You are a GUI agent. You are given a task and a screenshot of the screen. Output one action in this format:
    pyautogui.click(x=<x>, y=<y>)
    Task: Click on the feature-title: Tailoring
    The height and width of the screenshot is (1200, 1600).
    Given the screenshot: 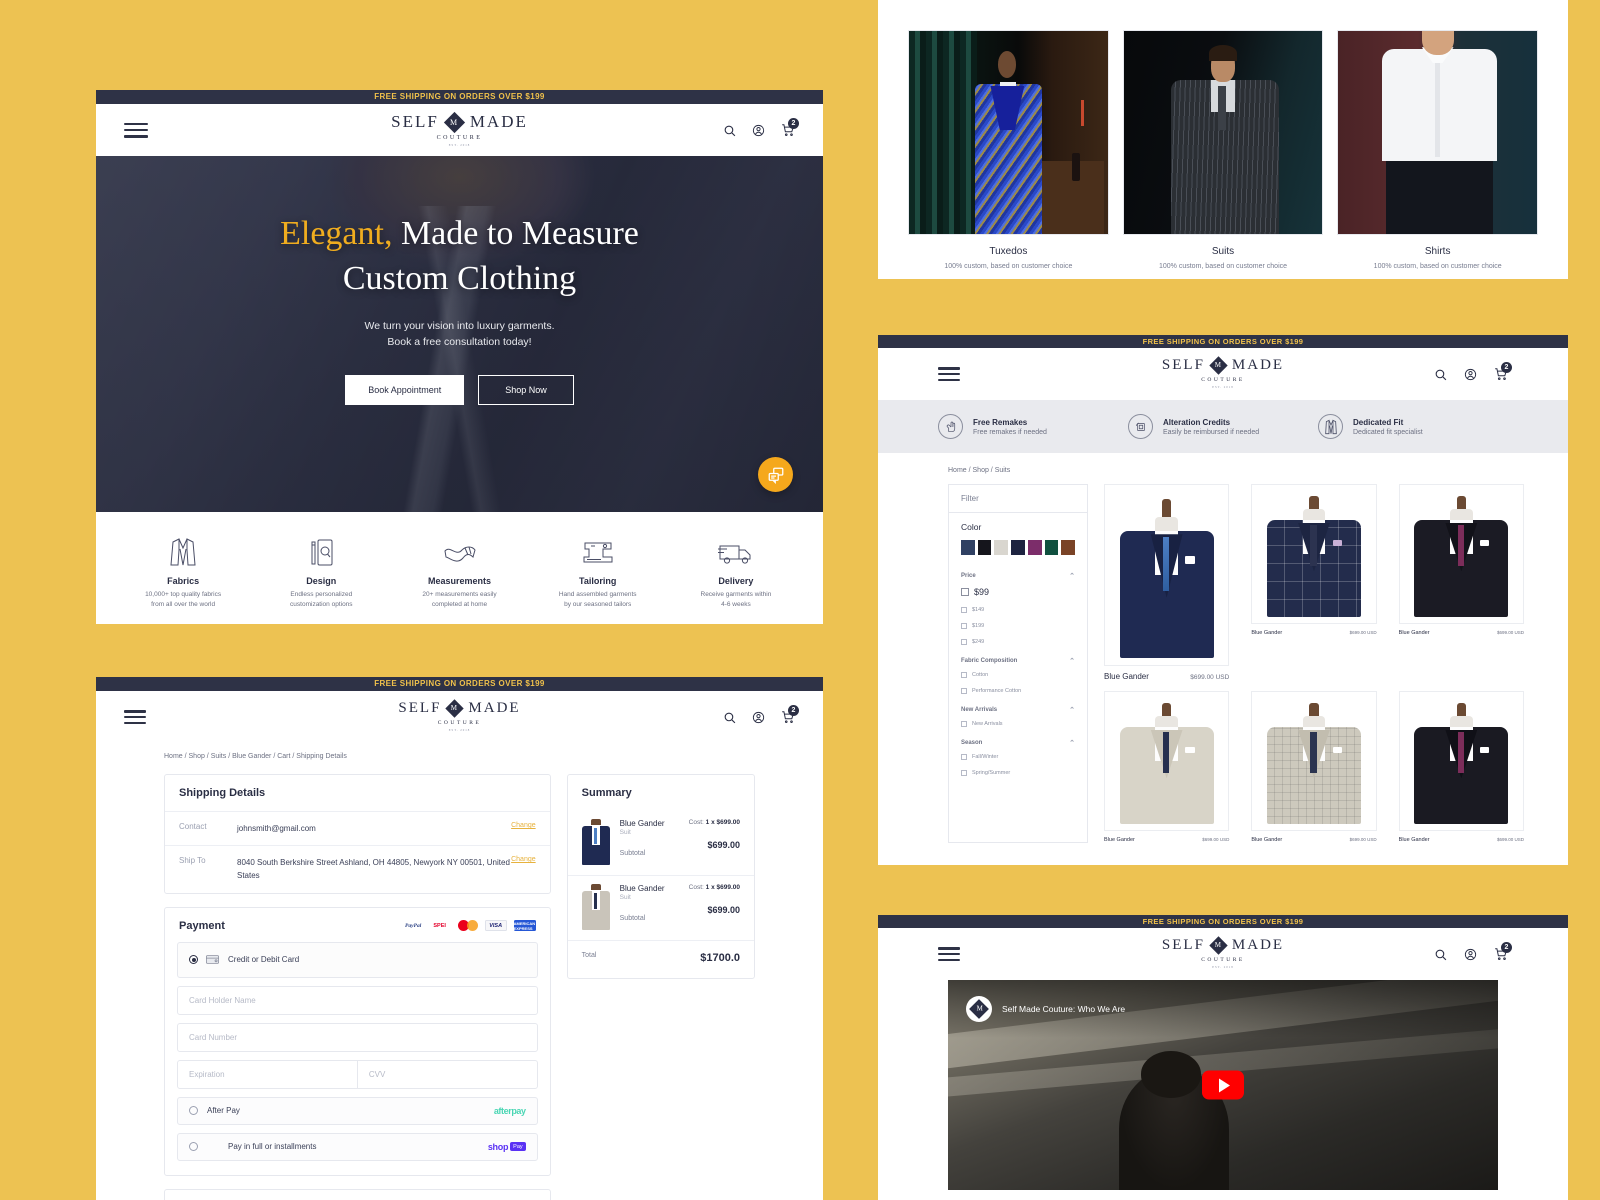 What is the action you would take?
    pyautogui.click(x=598, y=581)
    